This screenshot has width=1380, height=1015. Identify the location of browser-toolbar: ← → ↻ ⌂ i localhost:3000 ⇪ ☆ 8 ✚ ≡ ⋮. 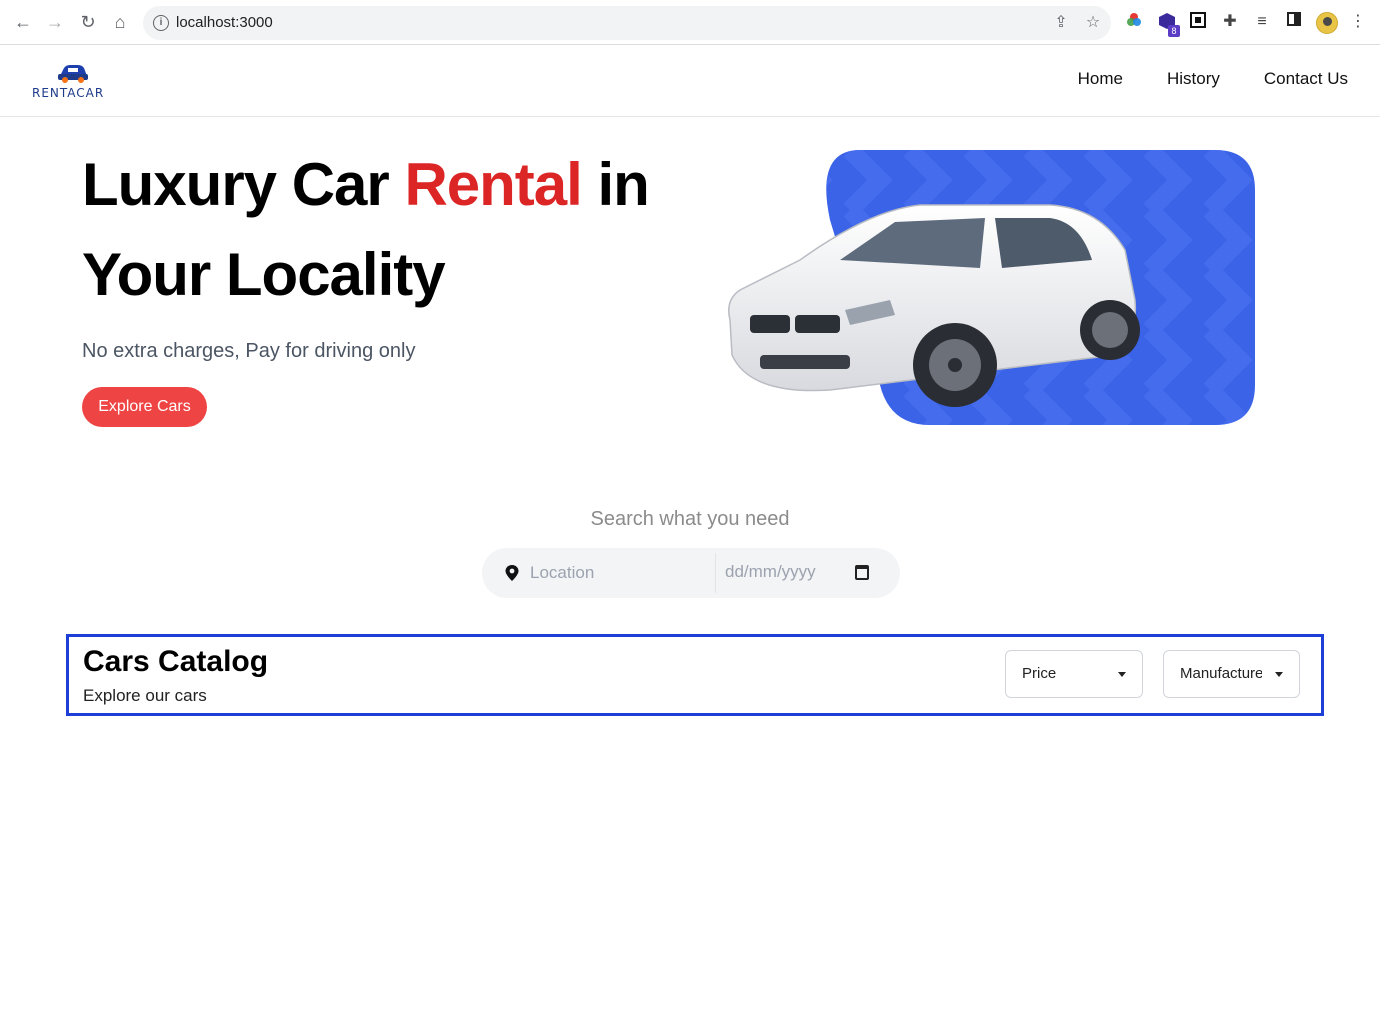
(690, 22).